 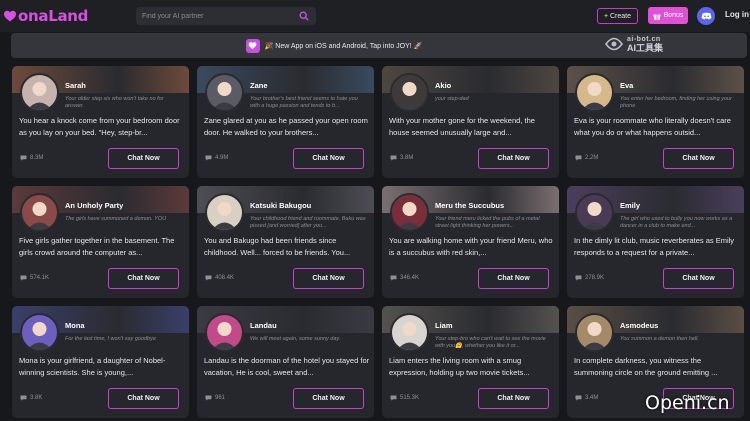 I want to click on app-icon, so click(x=252, y=45).